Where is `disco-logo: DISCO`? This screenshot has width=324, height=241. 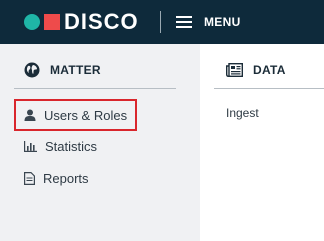
disco-logo: DISCO is located at coordinates (81, 22).